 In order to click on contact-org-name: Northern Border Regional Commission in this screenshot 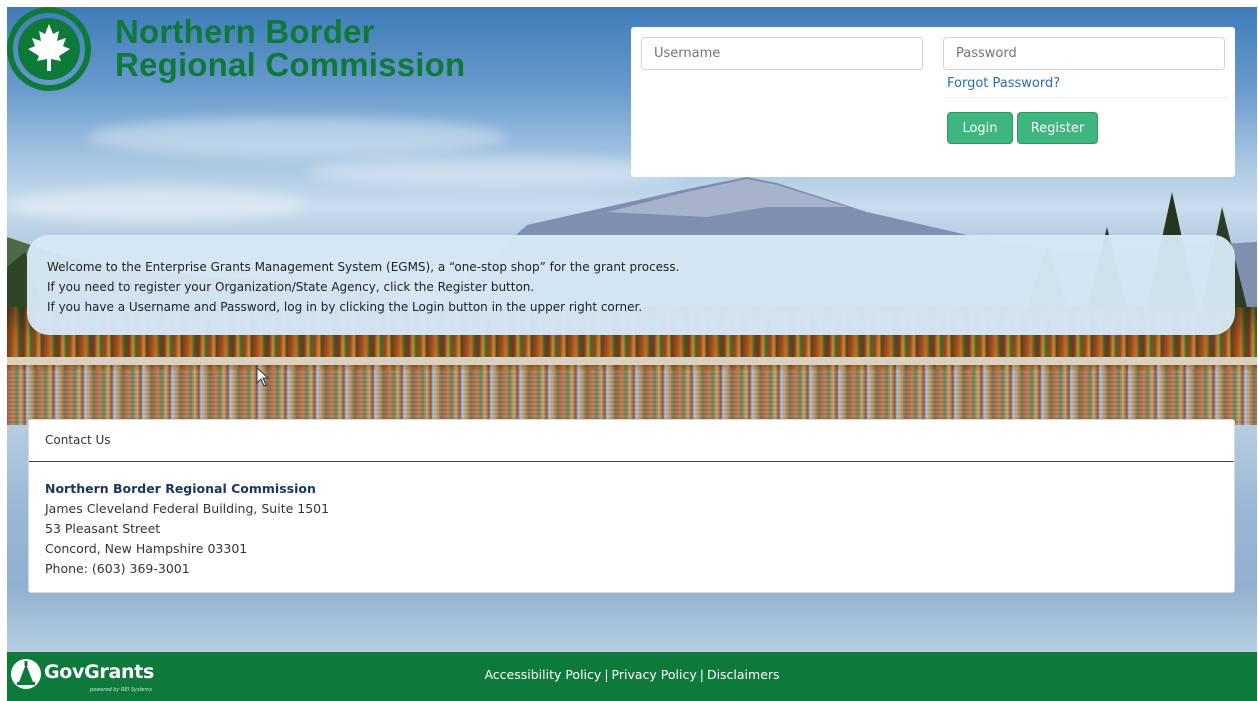, I will do `click(180, 488)`.